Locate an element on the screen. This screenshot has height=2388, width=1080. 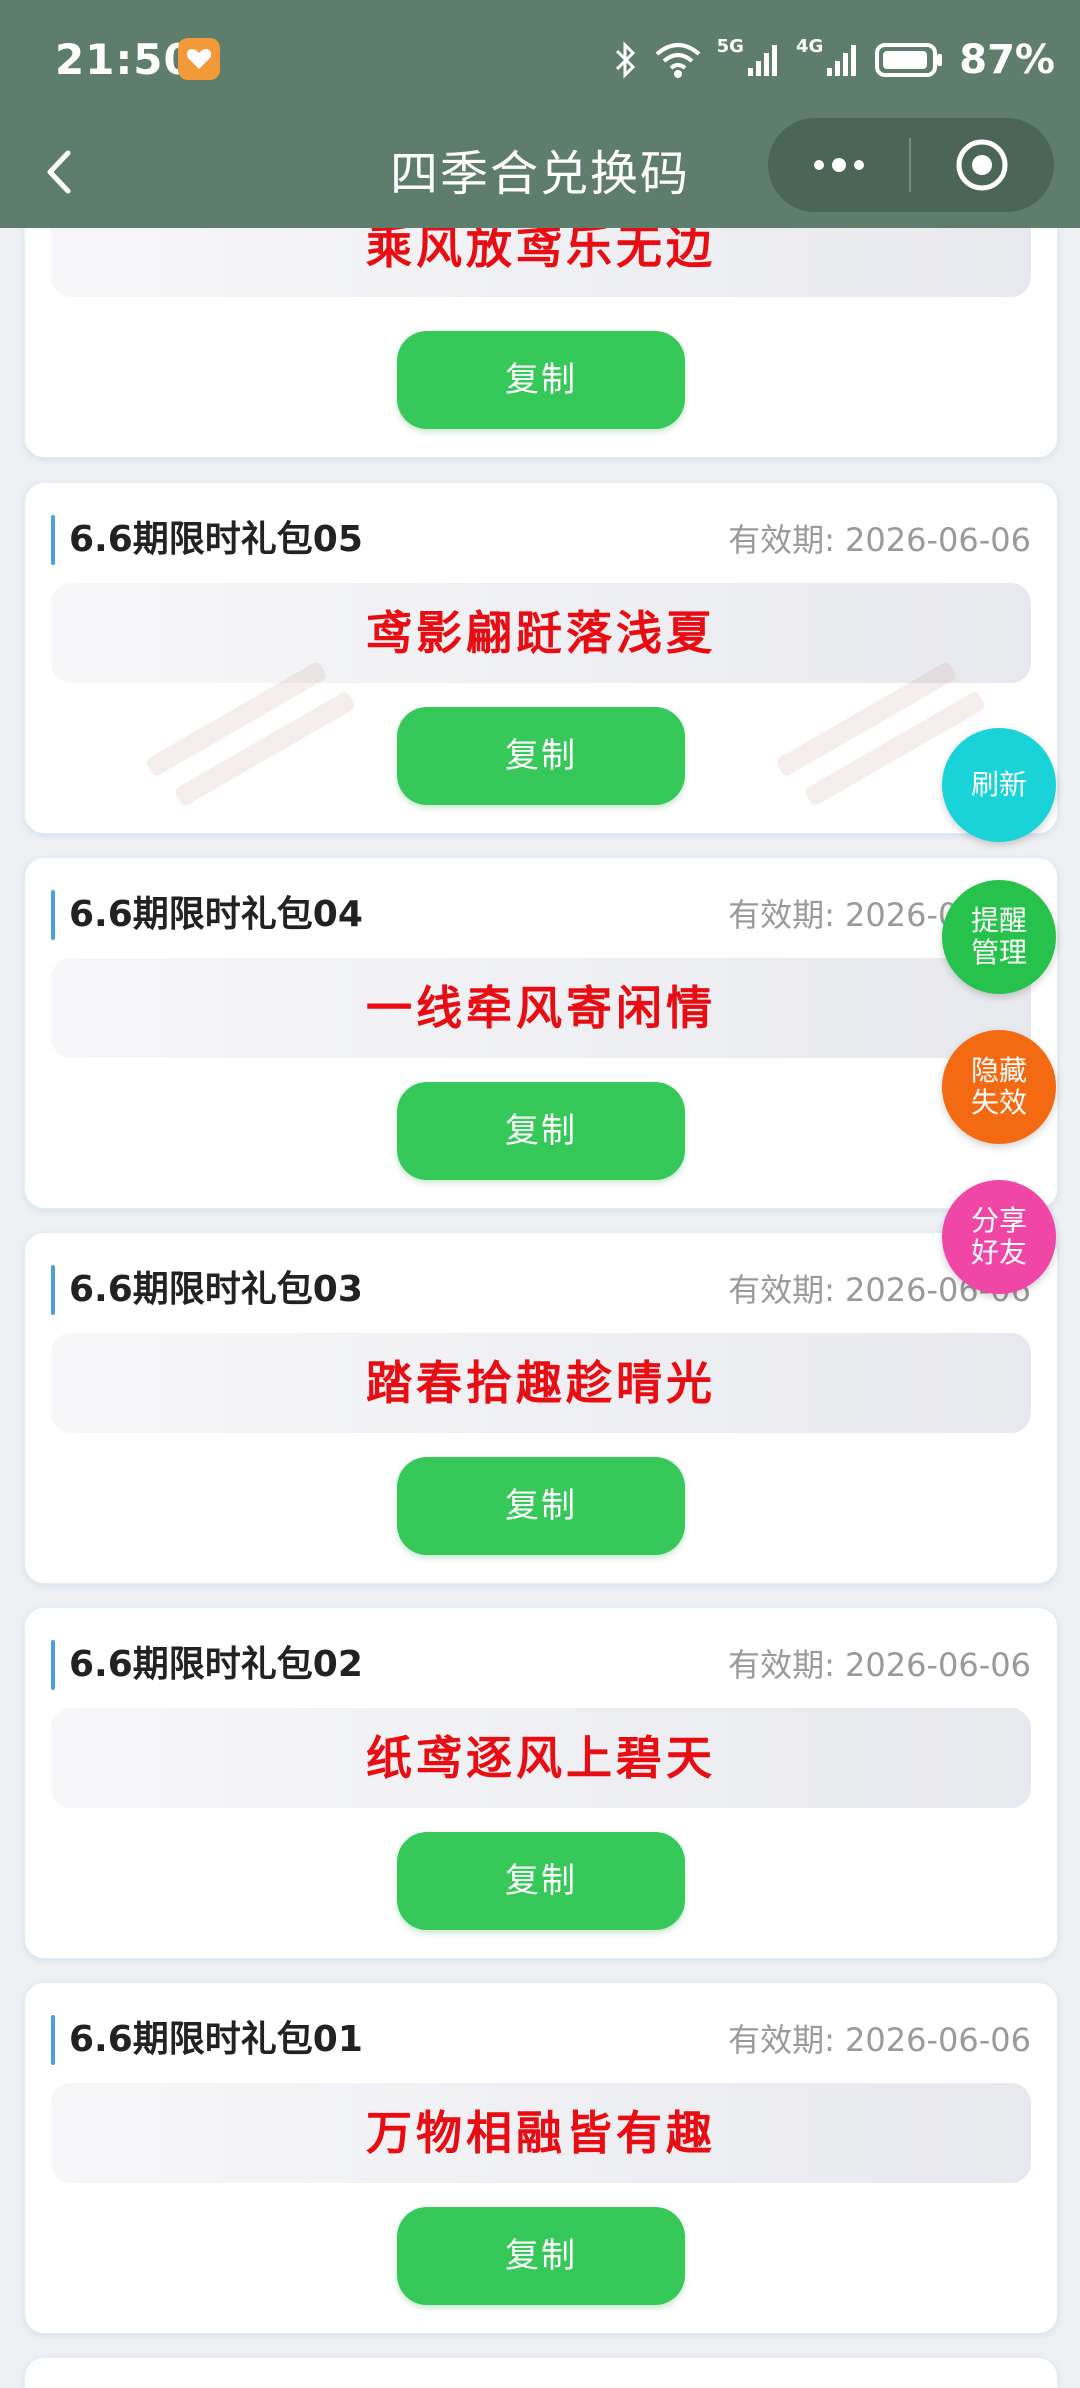
more-button is located at coordinates (838, 165).